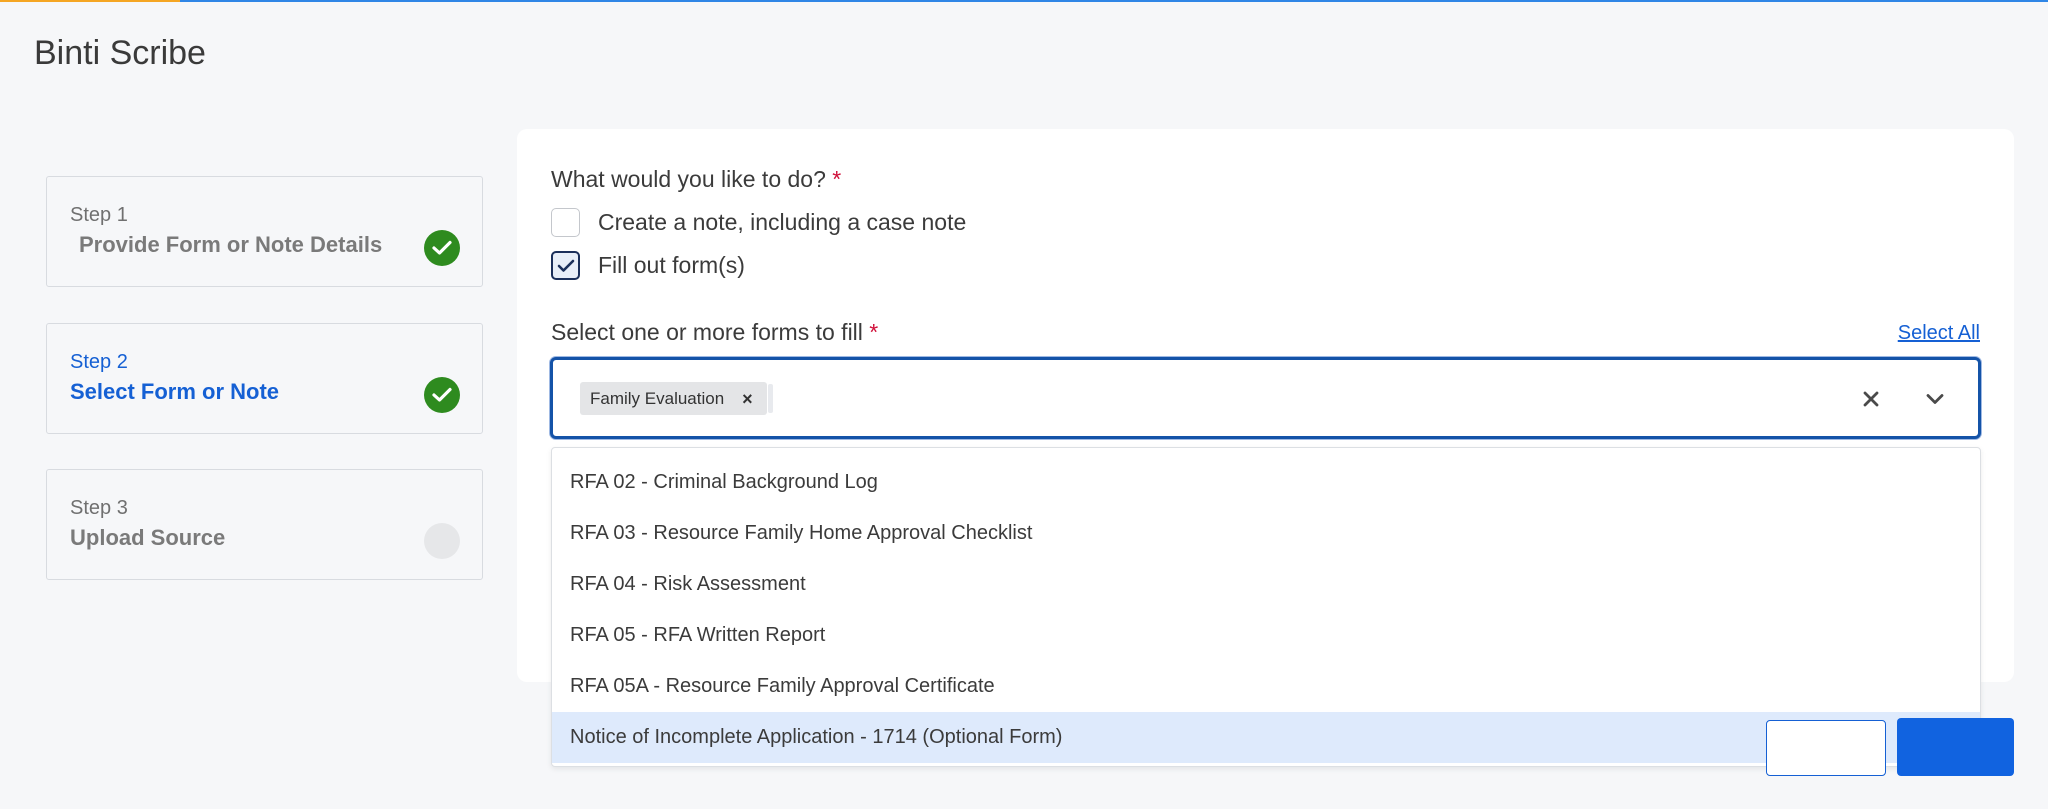  Describe the element at coordinates (707, 332) in the screenshot. I see `forms-select-text: Select one or more forms to fill` at that location.